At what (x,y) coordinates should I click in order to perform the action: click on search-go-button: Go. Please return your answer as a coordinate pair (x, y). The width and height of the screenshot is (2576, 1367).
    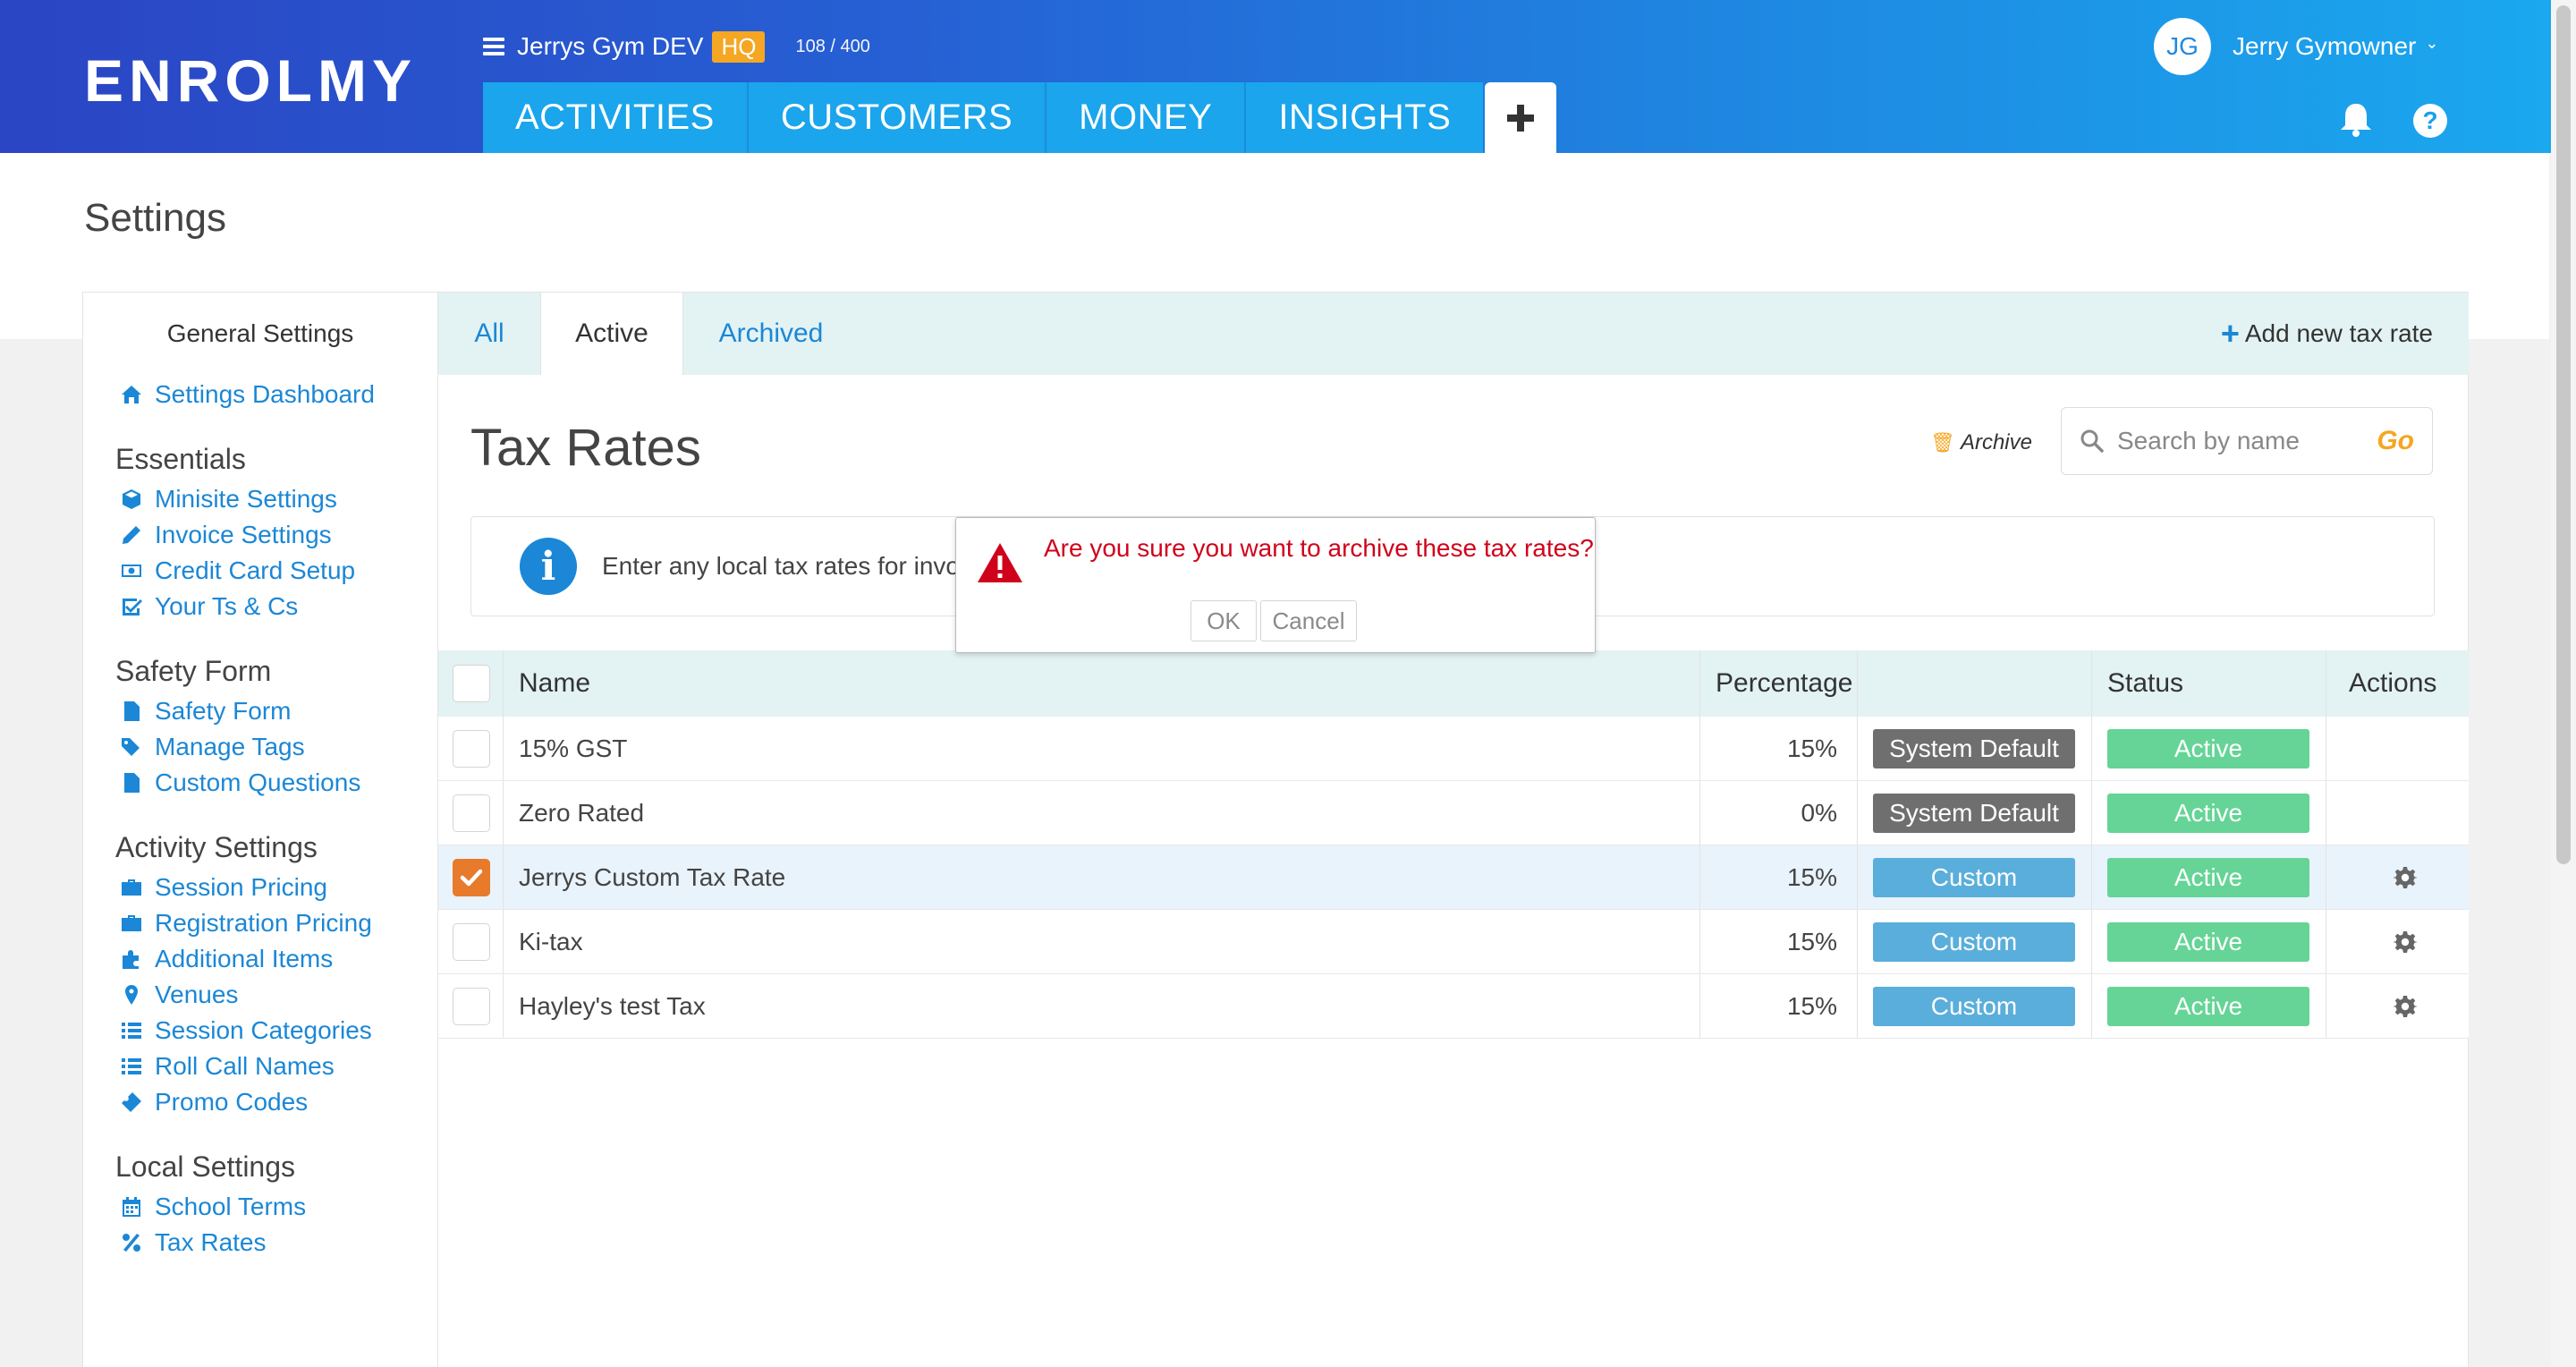
    Looking at the image, I should click on (2395, 441).